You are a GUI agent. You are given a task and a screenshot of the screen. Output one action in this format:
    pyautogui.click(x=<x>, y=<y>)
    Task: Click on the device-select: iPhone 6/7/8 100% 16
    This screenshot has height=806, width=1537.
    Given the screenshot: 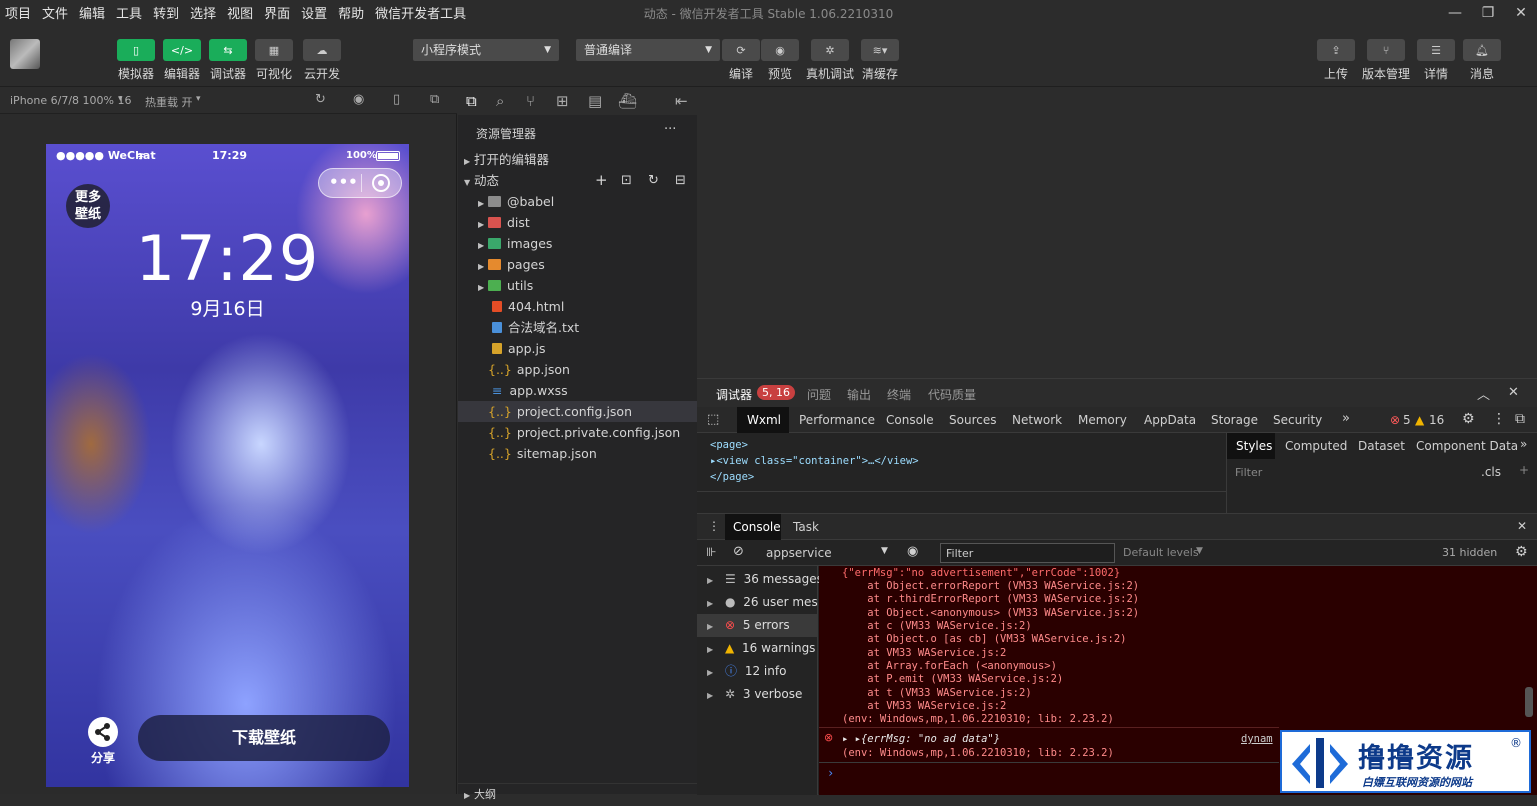 What is the action you would take?
    pyautogui.click(x=70, y=100)
    